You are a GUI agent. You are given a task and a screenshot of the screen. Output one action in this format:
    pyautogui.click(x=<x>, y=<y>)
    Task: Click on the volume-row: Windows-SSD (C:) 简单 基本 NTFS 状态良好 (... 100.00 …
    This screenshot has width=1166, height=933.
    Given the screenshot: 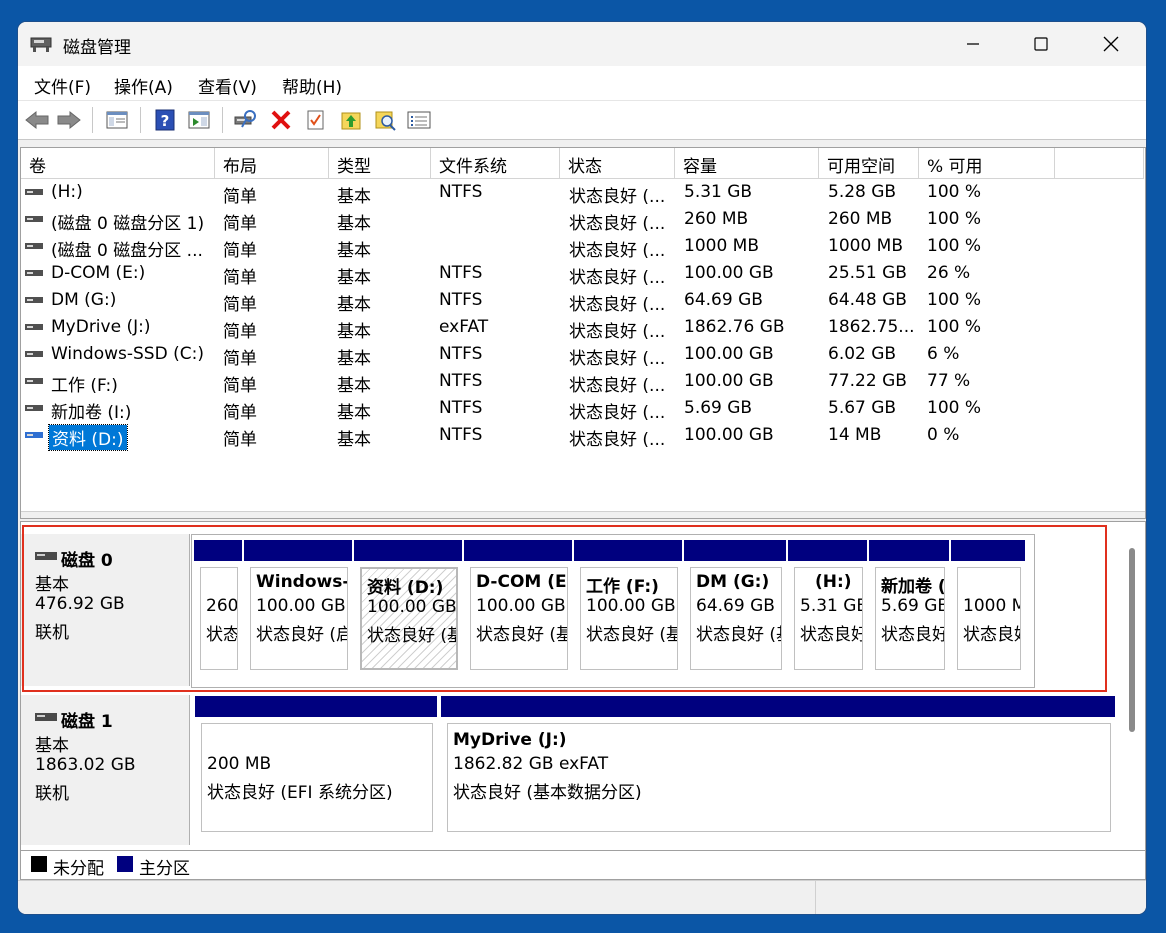 What is the action you would take?
    pyautogui.click(x=583, y=355)
    